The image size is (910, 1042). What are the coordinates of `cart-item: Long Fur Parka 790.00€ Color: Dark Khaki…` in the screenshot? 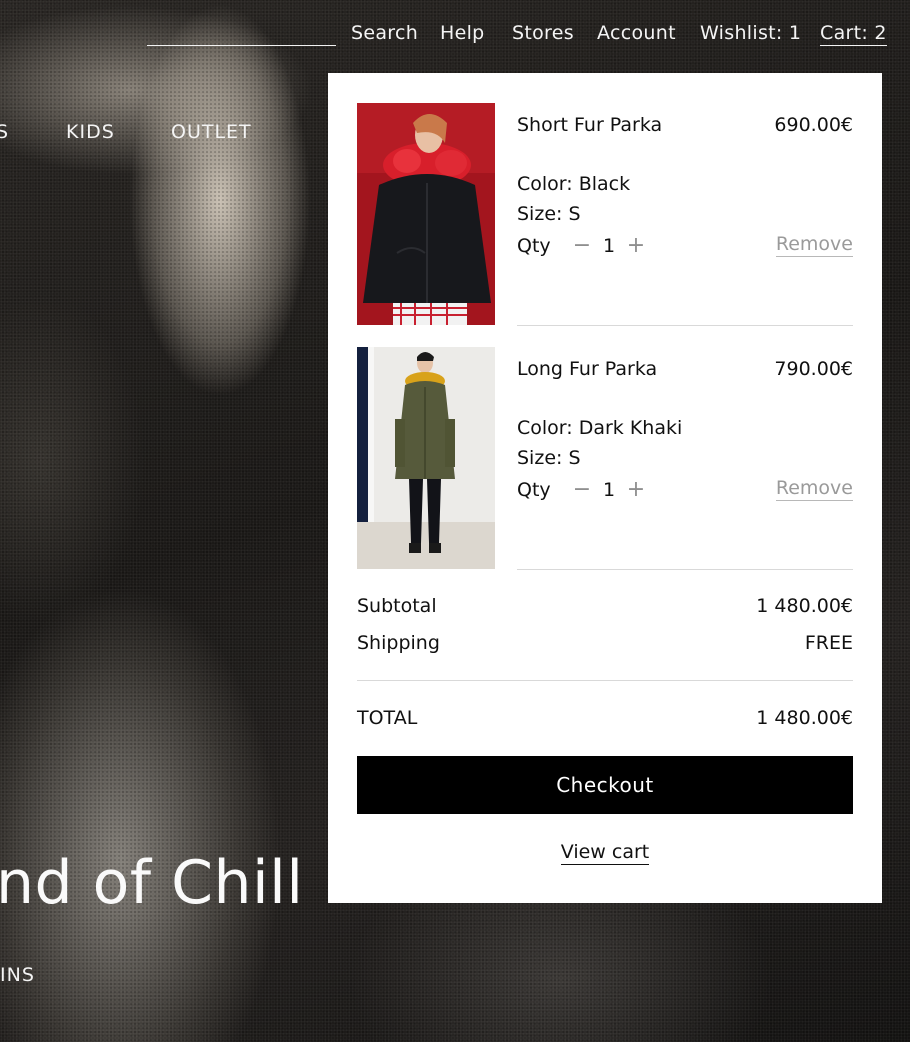 It's located at (605, 458).